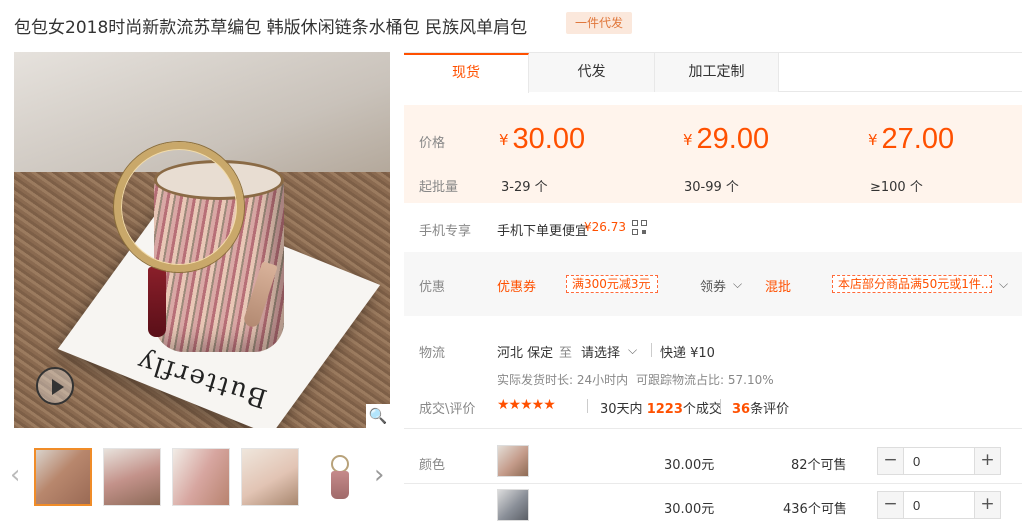 The image size is (1024, 521). What do you see at coordinates (702, 409) in the screenshot?
I see `deals-suffix: 个成交` at bounding box center [702, 409].